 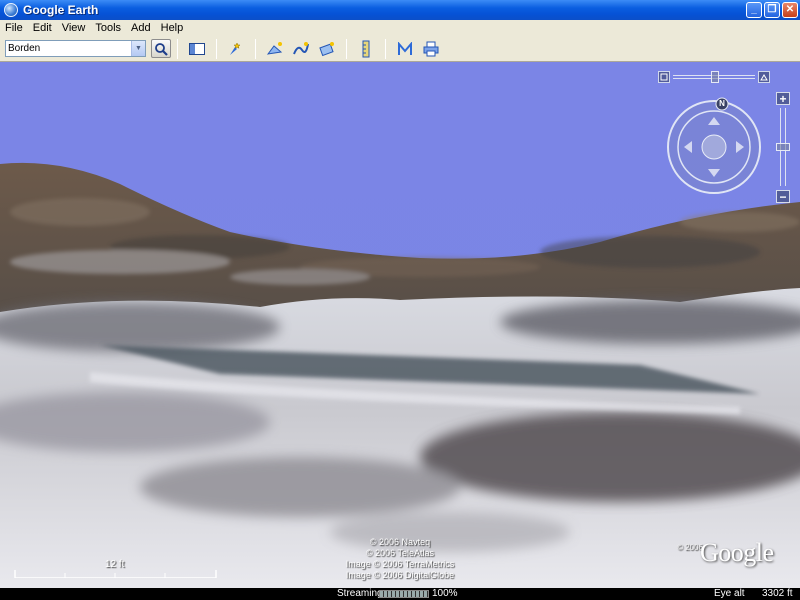 I want to click on menu-bar: File Edit View Tools Add Help, so click(x=400, y=28).